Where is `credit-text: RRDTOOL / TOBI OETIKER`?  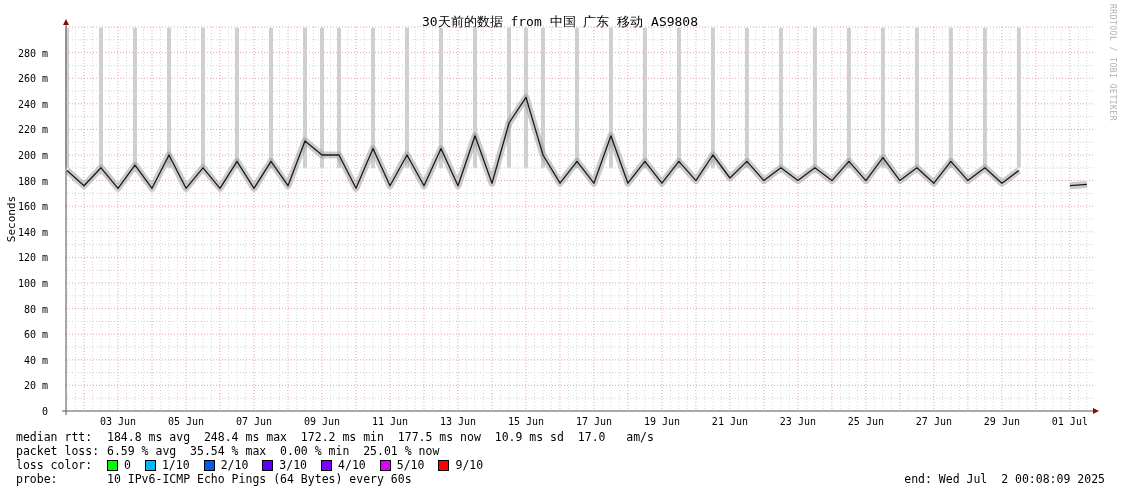
credit-text: RRDTOOL / TOBI OETIKER is located at coordinates (1112, 62).